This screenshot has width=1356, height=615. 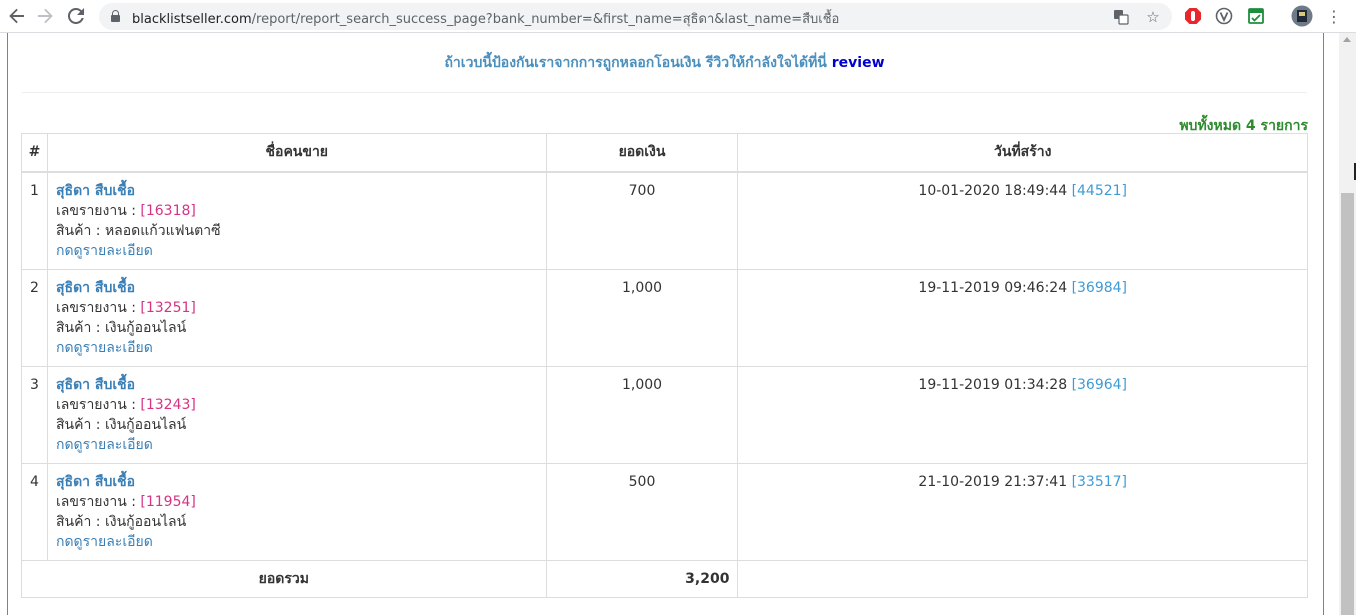 I want to click on menu-kebab-icon: ⋮, so click(x=1334, y=16).